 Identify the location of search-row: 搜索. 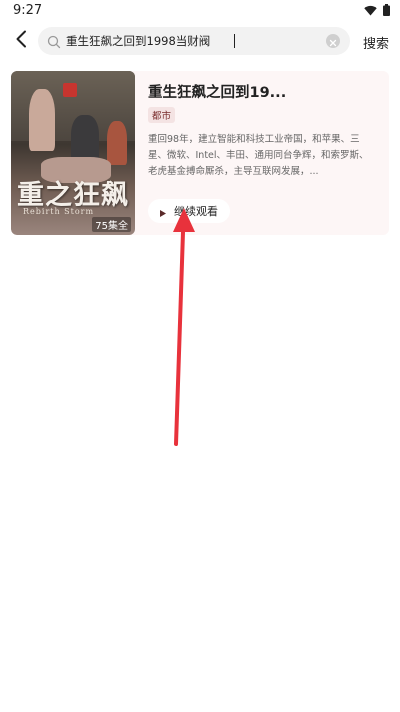
(200, 41).